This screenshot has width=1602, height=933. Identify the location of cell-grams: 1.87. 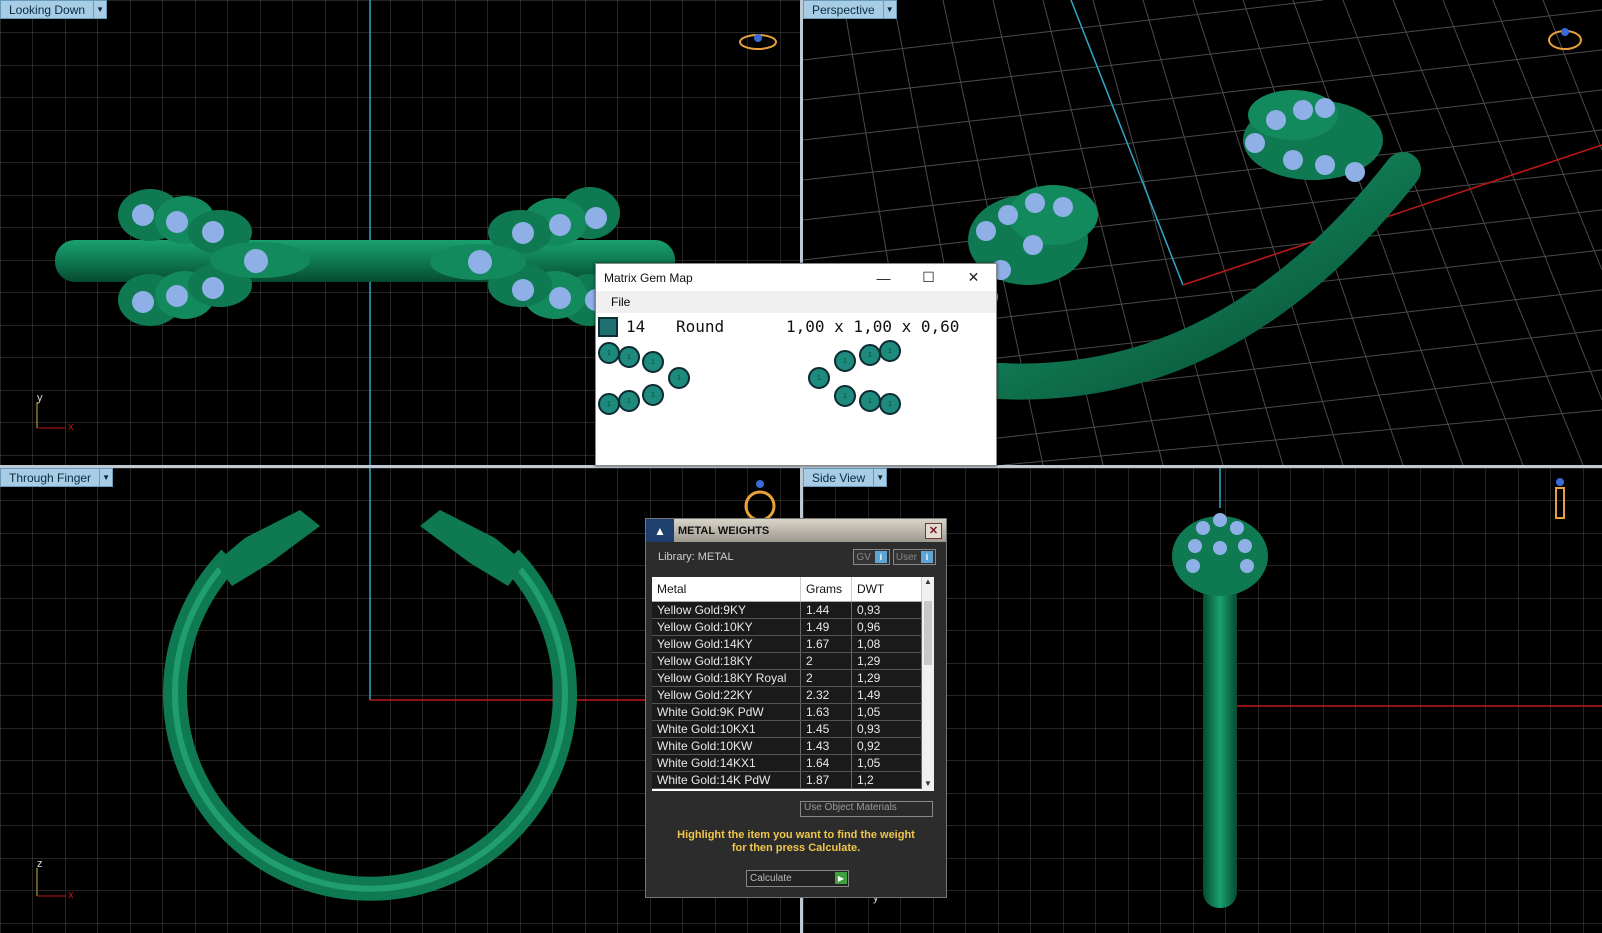
(826, 780).